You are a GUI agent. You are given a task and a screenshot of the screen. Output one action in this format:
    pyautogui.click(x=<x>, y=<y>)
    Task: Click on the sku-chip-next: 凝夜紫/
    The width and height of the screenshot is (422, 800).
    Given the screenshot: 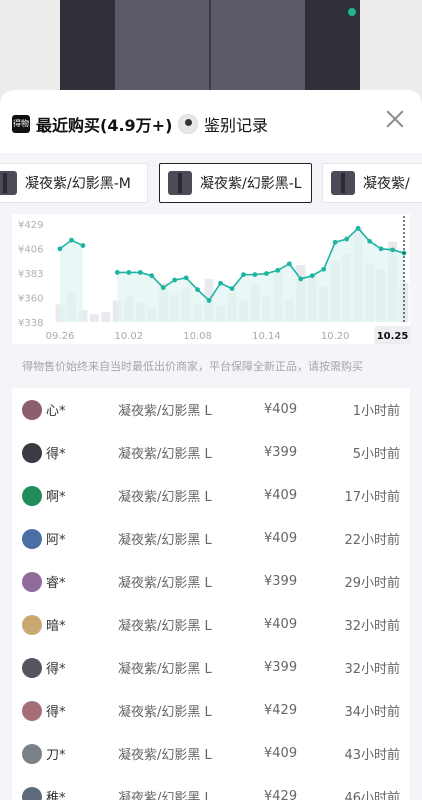 What is the action you would take?
    pyautogui.click(x=372, y=183)
    